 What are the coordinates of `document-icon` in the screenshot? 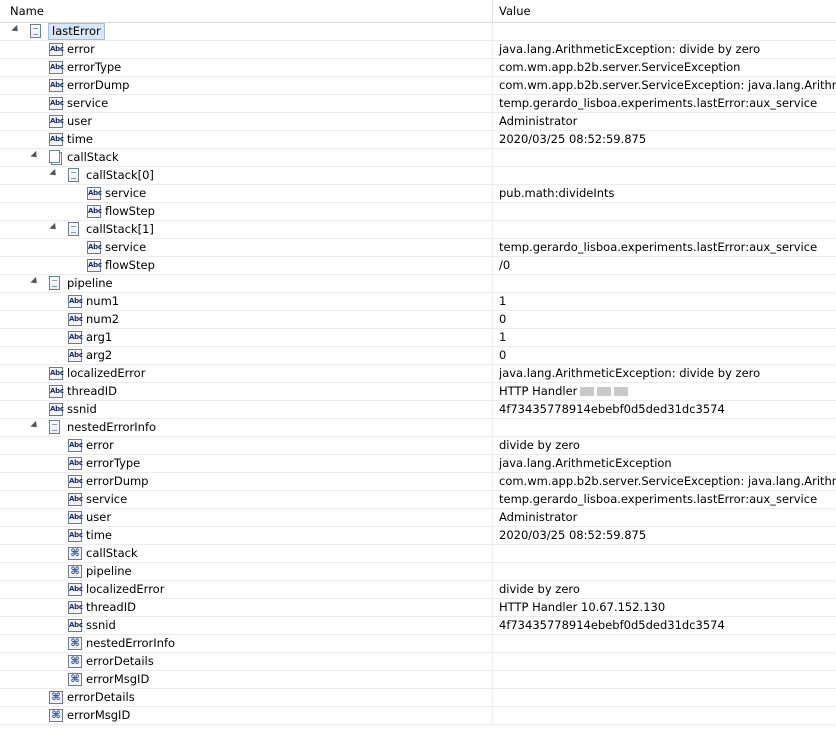 It's located at (73, 229).